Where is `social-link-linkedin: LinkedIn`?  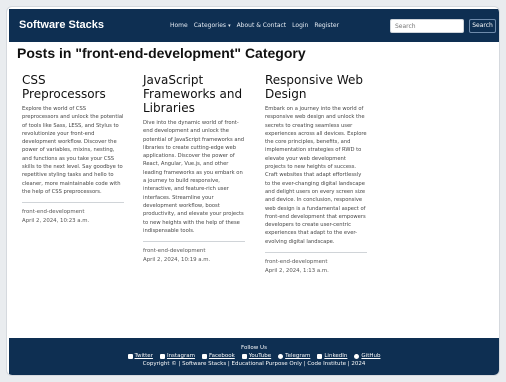
social-link-linkedin: LinkedIn is located at coordinates (332, 356).